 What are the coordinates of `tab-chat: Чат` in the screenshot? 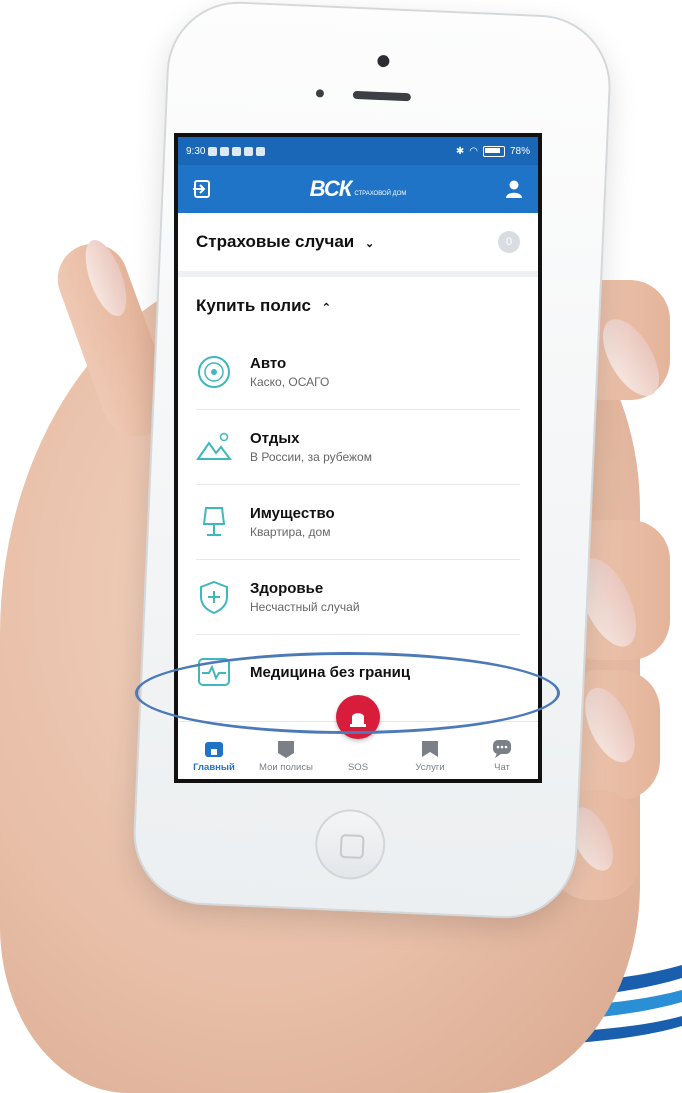 It's located at (502, 756).